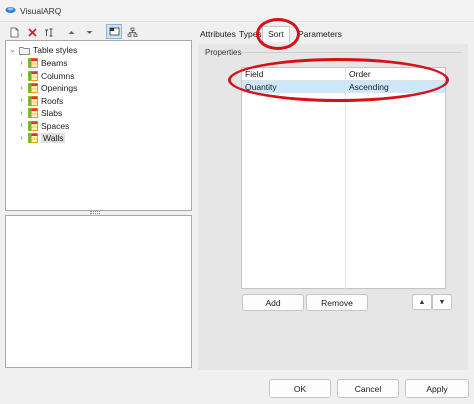 The width and height of the screenshot is (474, 404). I want to click on arrow-down-icon, so click(89, 32).